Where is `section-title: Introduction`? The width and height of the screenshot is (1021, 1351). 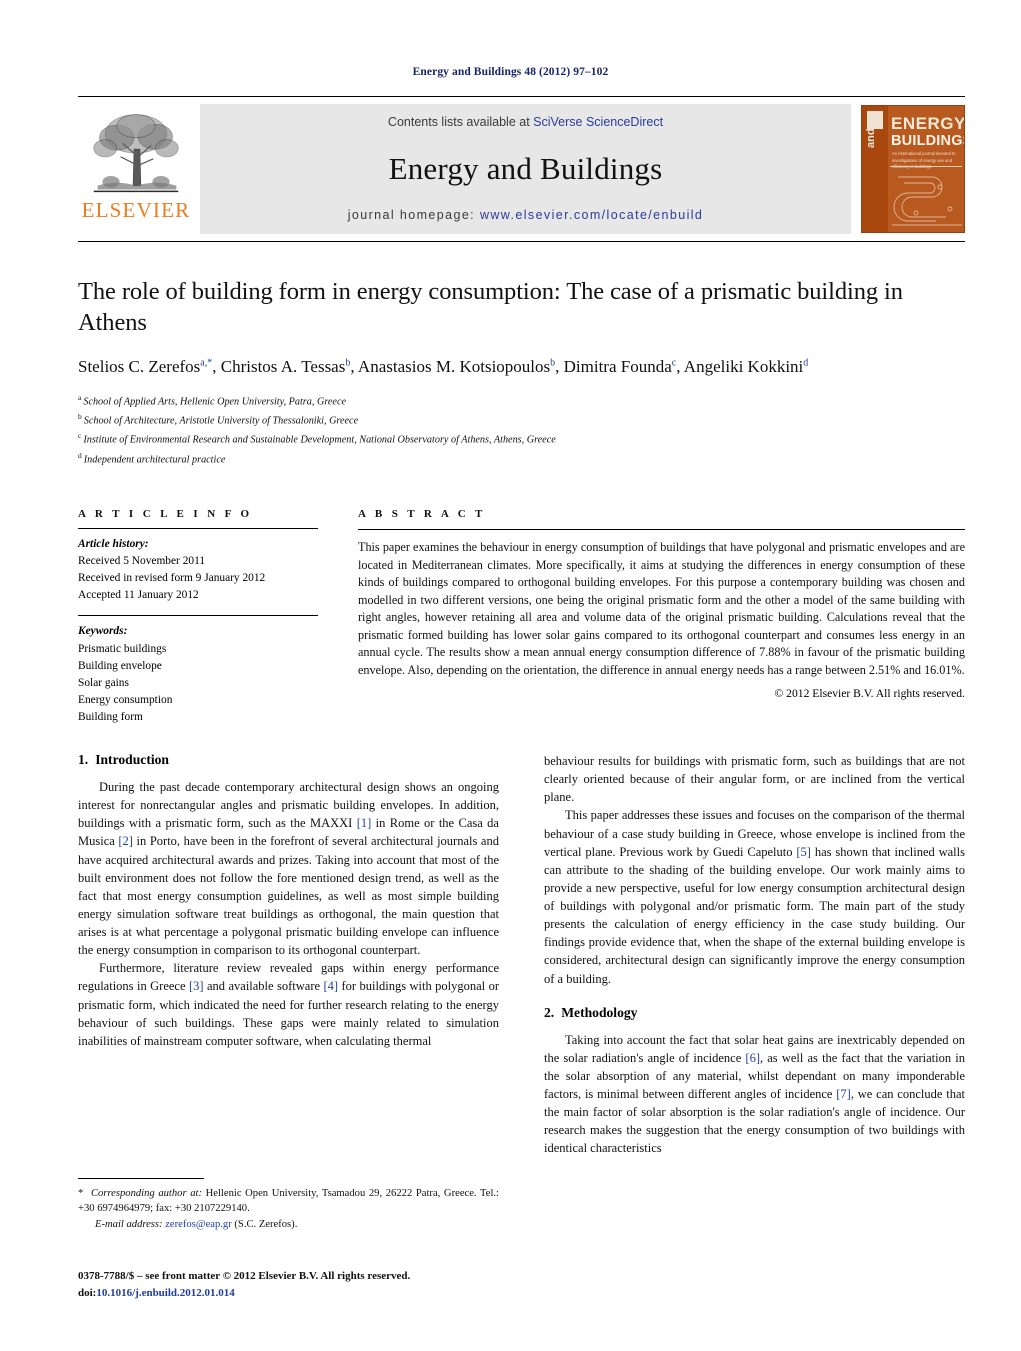
section-title: Introduction is located at coordinates (132, 759).